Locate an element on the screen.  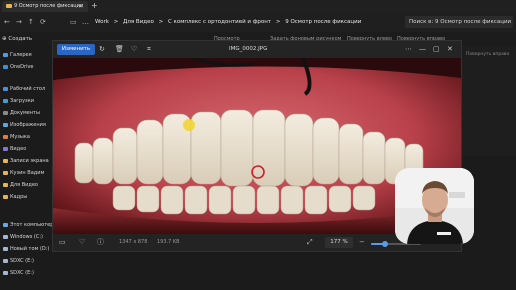
cursor-highlight is located at coordinates (189, 125).